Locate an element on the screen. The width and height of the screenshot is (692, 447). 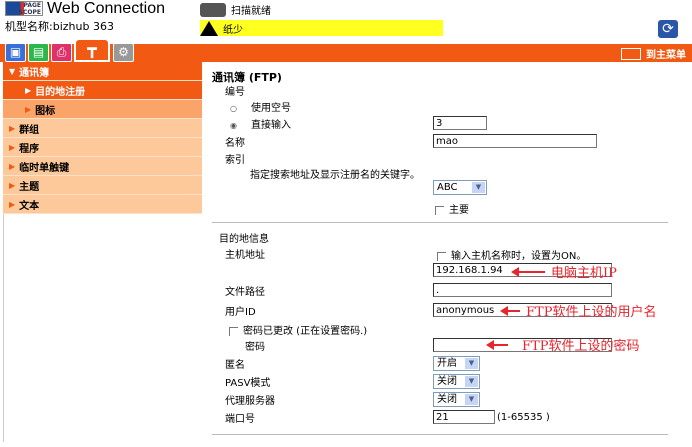
annotation-ip: 电脑主机IP is located at coordinates (564, 271).